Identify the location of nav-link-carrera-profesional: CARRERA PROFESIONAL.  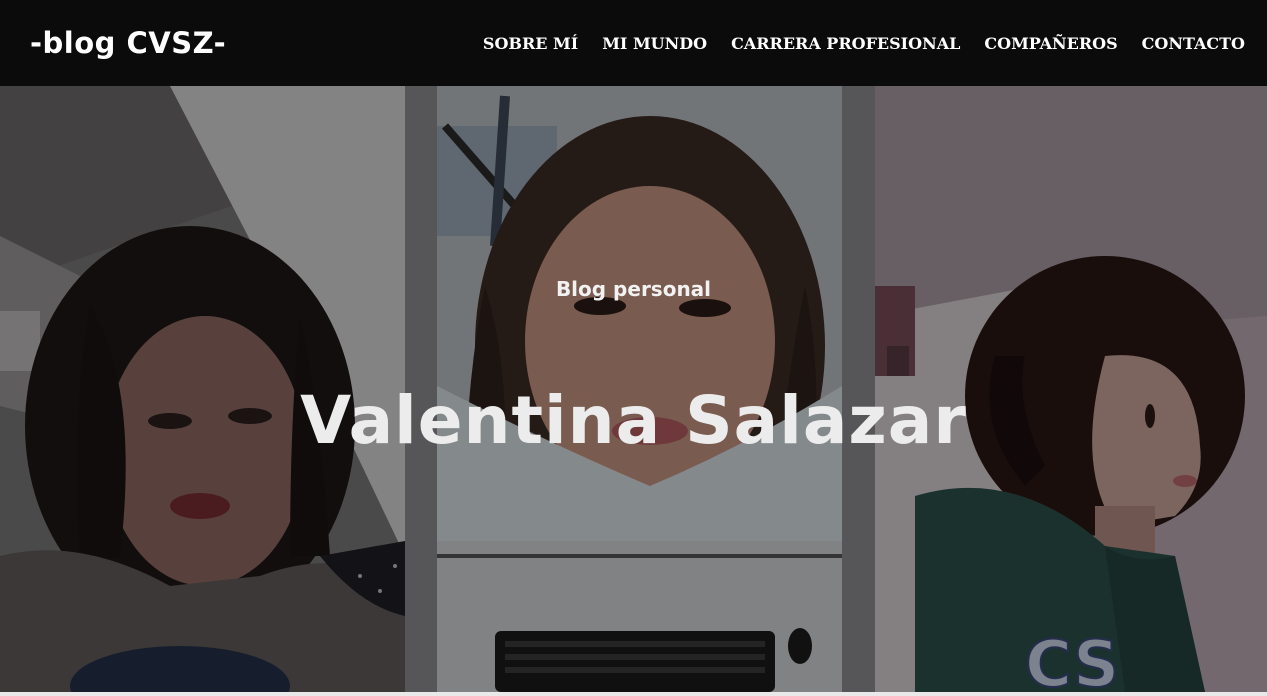
(845, 43).